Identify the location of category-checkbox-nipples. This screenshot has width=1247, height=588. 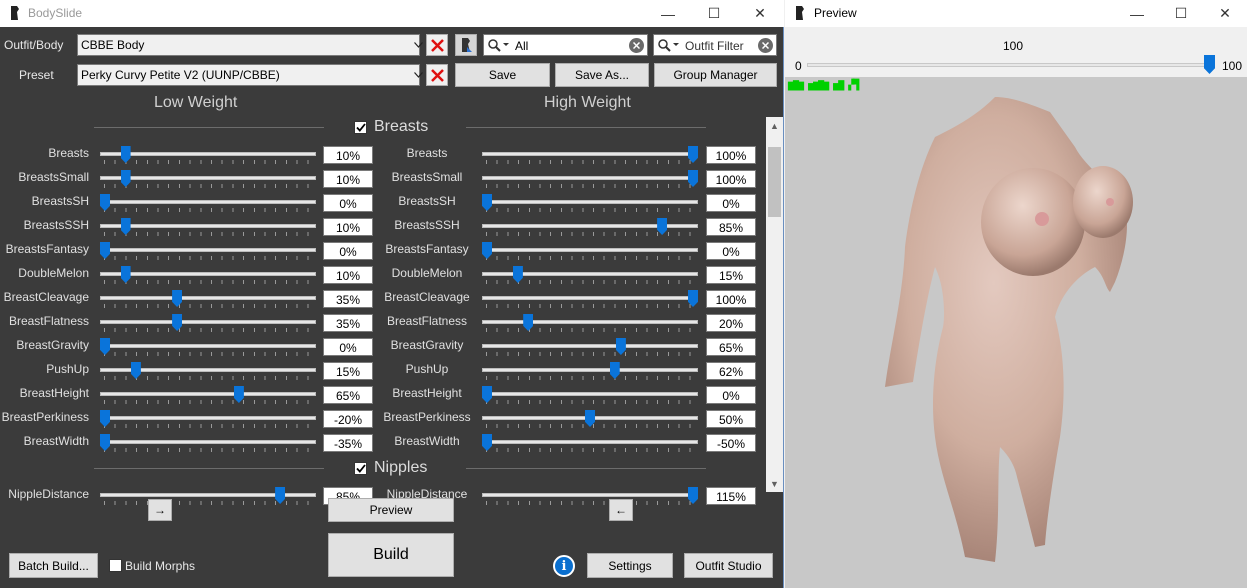
(360, 468).